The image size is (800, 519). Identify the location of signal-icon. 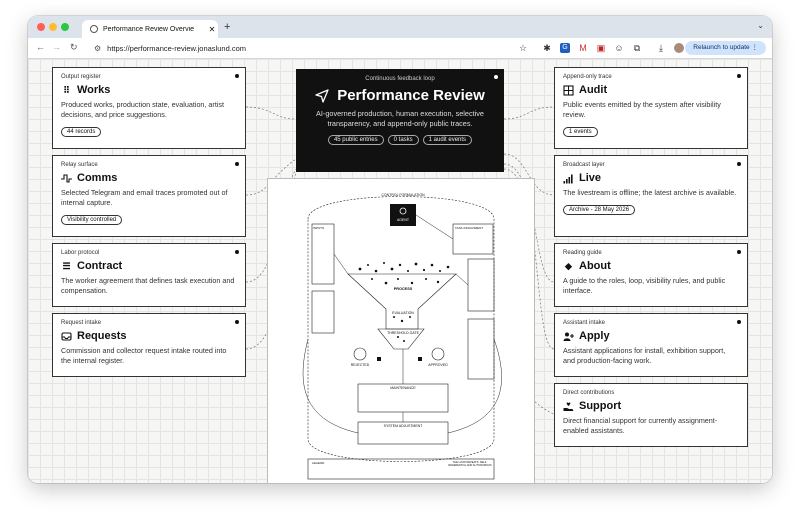
(568, 178).